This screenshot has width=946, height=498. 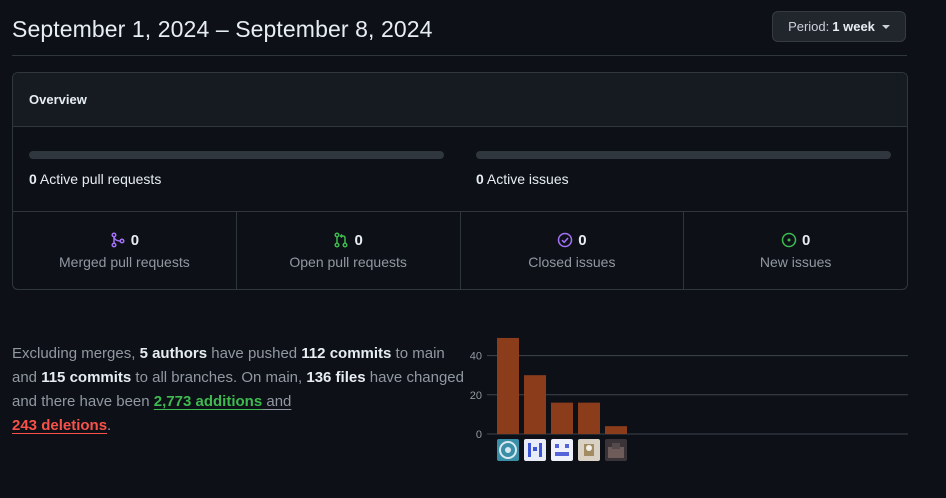 I want to click on y-tick-label: 0, so click(x=479, y=435).